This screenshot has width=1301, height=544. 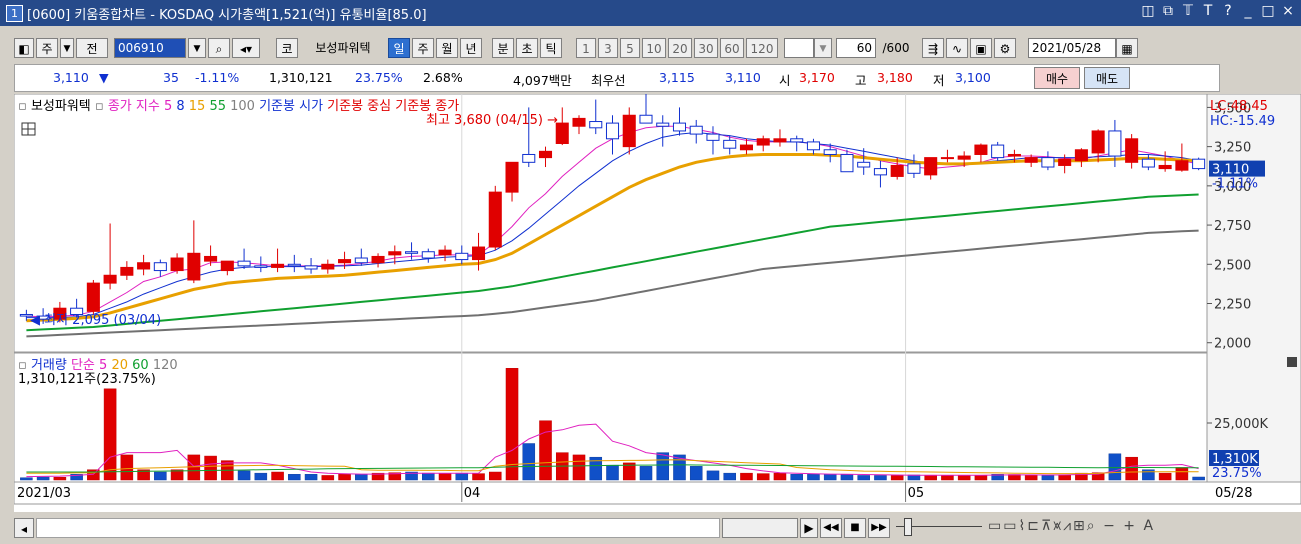 What do you see at coordinates (98, 365) in the screenshot?
I see `volume-legend: ▫ 거래량 단순 5 20 60 120` at bounding box center [98, 365].